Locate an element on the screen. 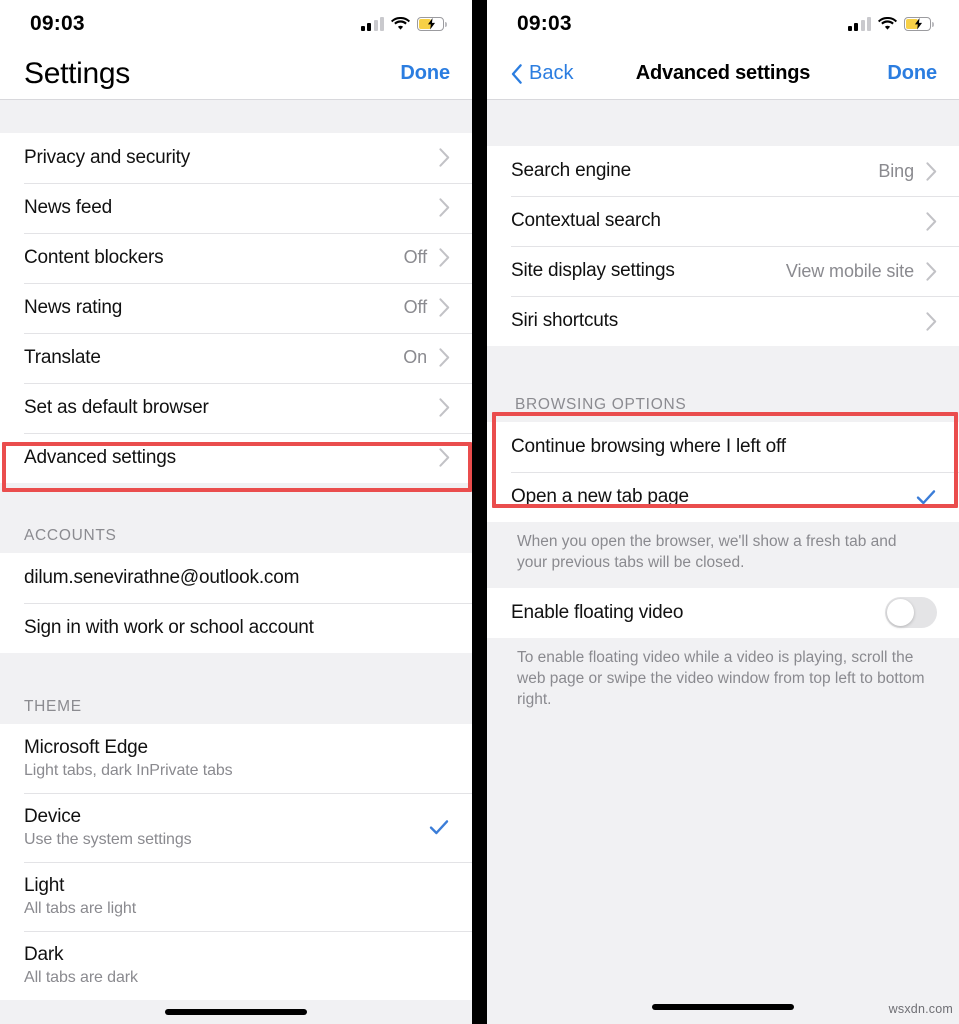 Image resolution: width=959 pixels, height=1024 pixels. browsing-row-open-new-tab-page: Open a new tab page is located at coordinates (723, 497).